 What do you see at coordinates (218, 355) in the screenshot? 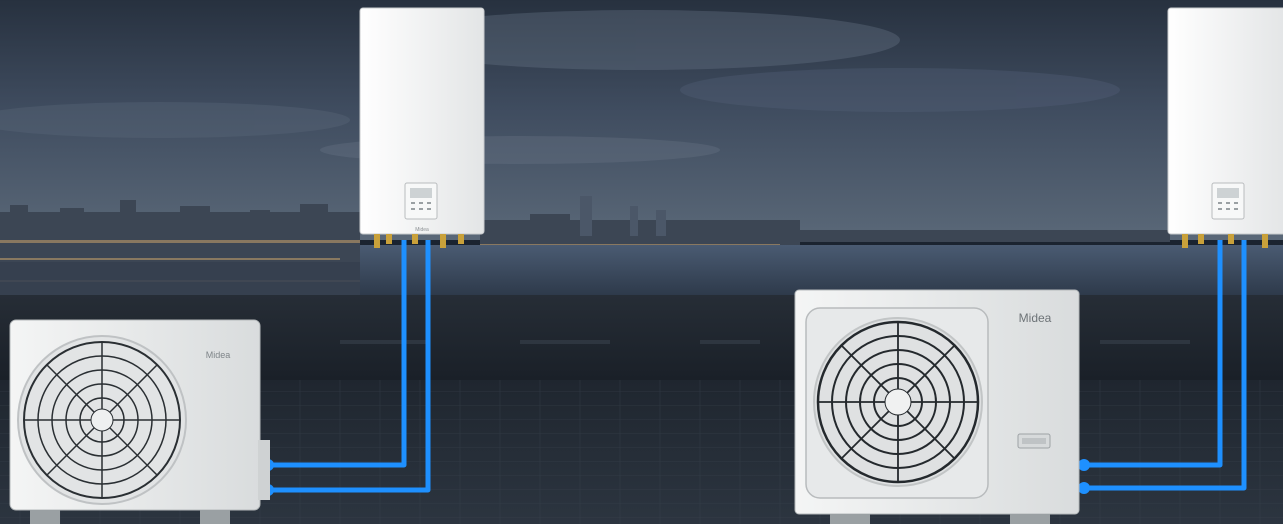
I see `svg-text: Midea` at bounding box center [218, 355].